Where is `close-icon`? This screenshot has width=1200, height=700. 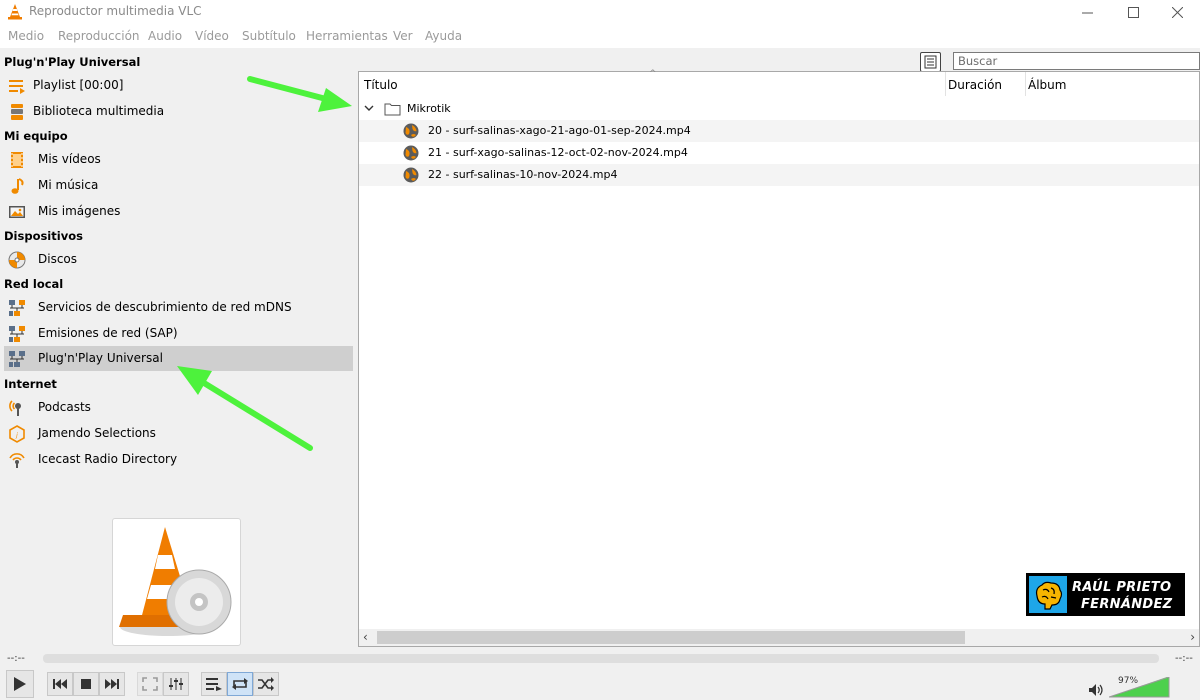 close-icon is located at coordinates (1177, 12).